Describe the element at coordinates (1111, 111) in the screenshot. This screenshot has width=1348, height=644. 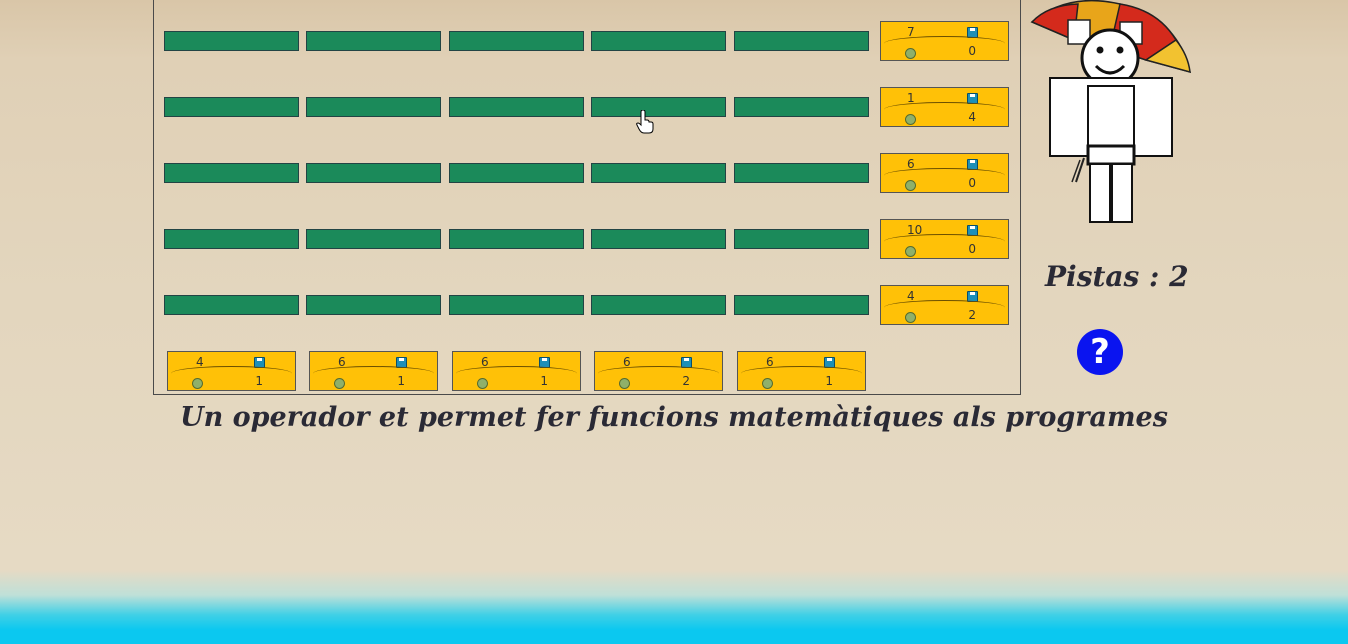
I see `umbrella-character-icon` at that location.